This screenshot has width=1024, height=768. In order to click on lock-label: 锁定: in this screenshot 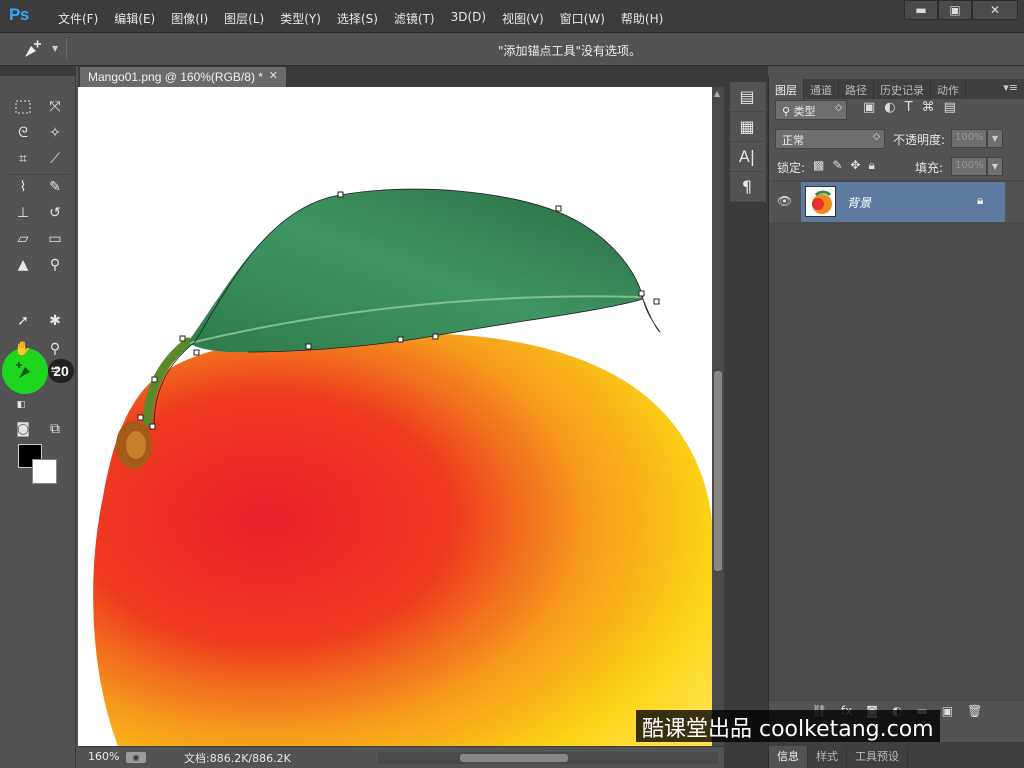, I will do `click(791, 168)`.